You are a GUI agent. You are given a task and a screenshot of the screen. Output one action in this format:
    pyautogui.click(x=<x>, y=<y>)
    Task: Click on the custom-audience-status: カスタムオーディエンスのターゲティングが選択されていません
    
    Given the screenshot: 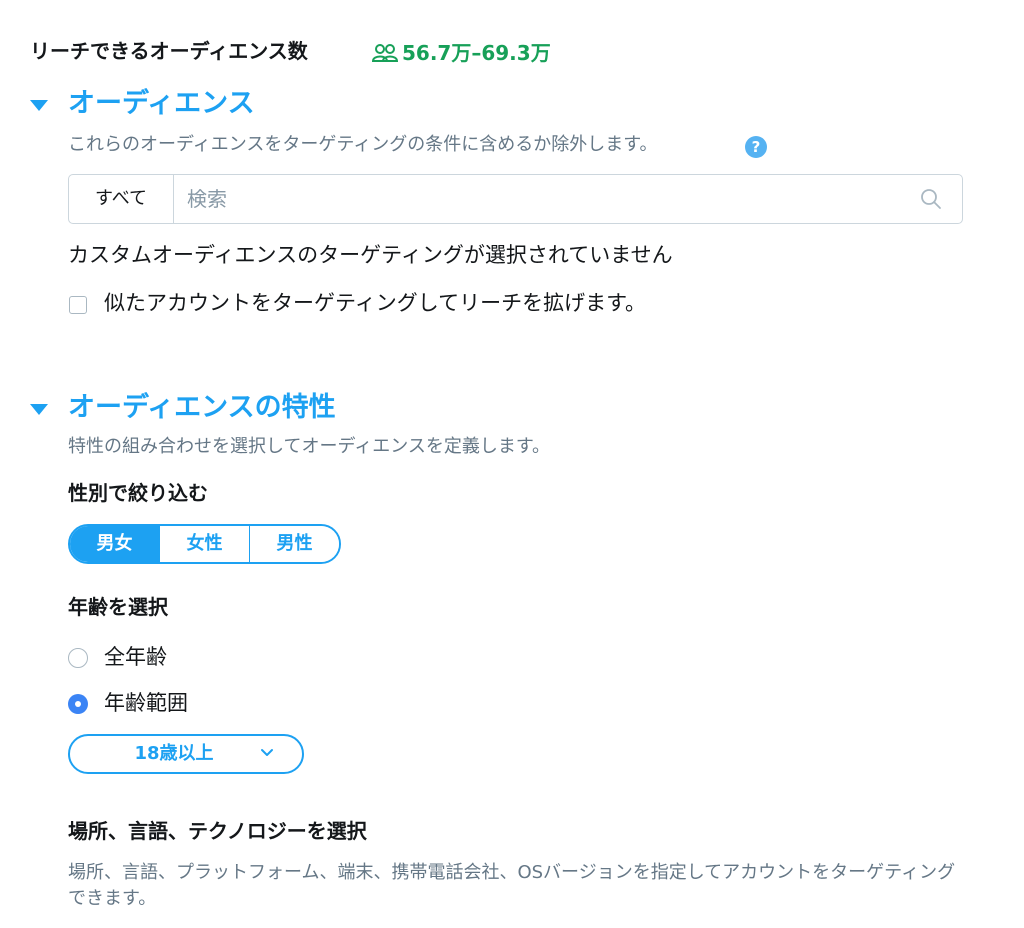 What is the action you would take?
    pyautogui.click(x=370, y=255)
    